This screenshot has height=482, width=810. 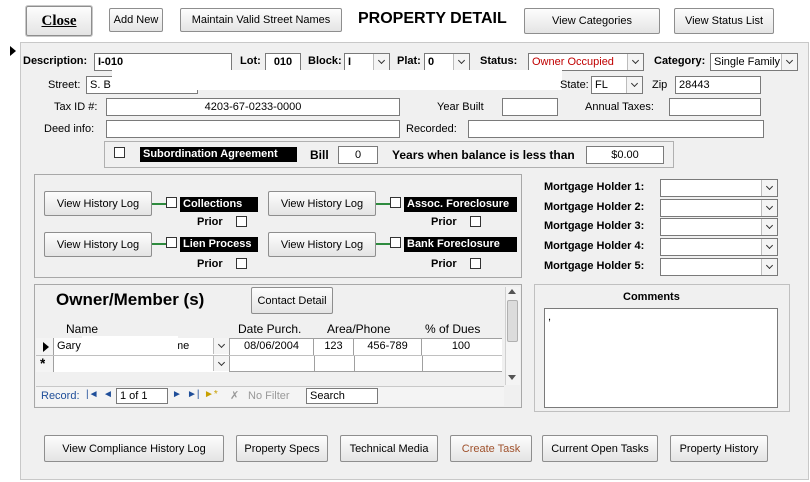 What do you see at coordinates (219, 244) in the screenshot?
I see `lien-process-label: Lien Process` at bounding box center [219, 244].